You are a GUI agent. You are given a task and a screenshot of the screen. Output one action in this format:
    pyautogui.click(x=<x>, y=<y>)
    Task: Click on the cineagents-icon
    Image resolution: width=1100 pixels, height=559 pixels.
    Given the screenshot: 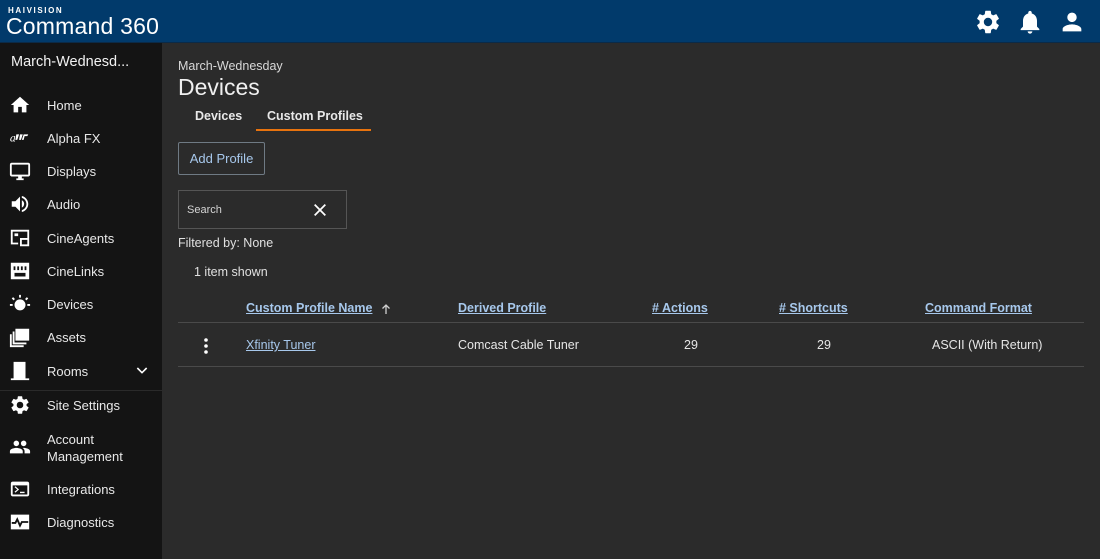 What is the action you would take?
    pyautogui.click(x=20, y=238)
    